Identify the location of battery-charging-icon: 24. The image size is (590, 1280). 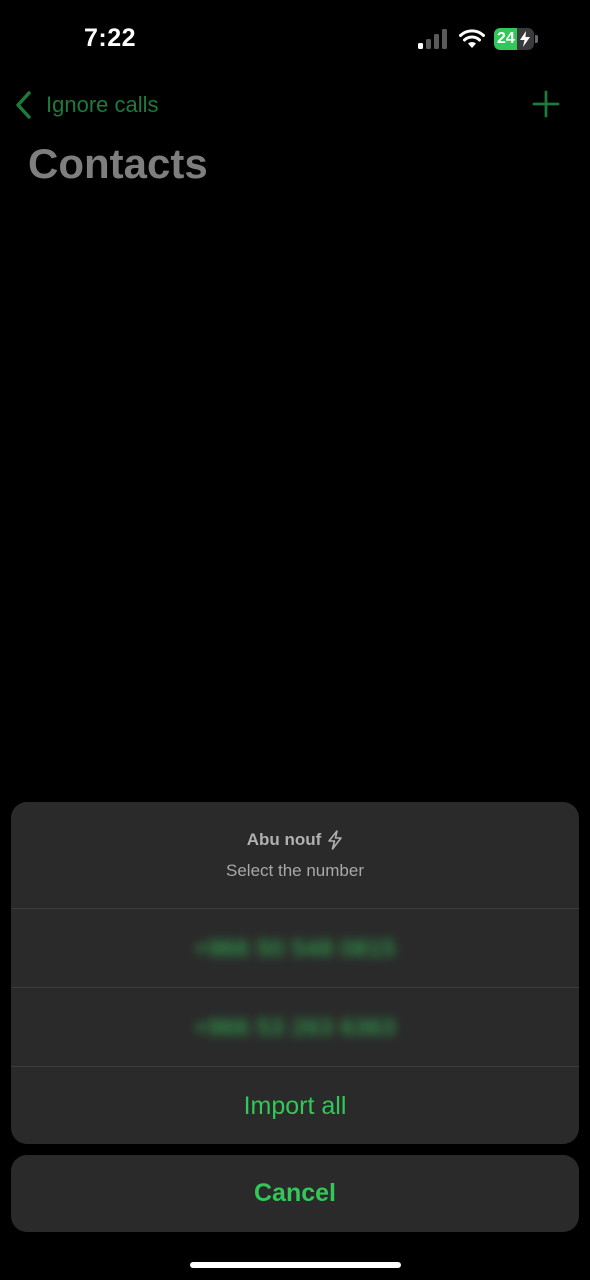
(517, 39).